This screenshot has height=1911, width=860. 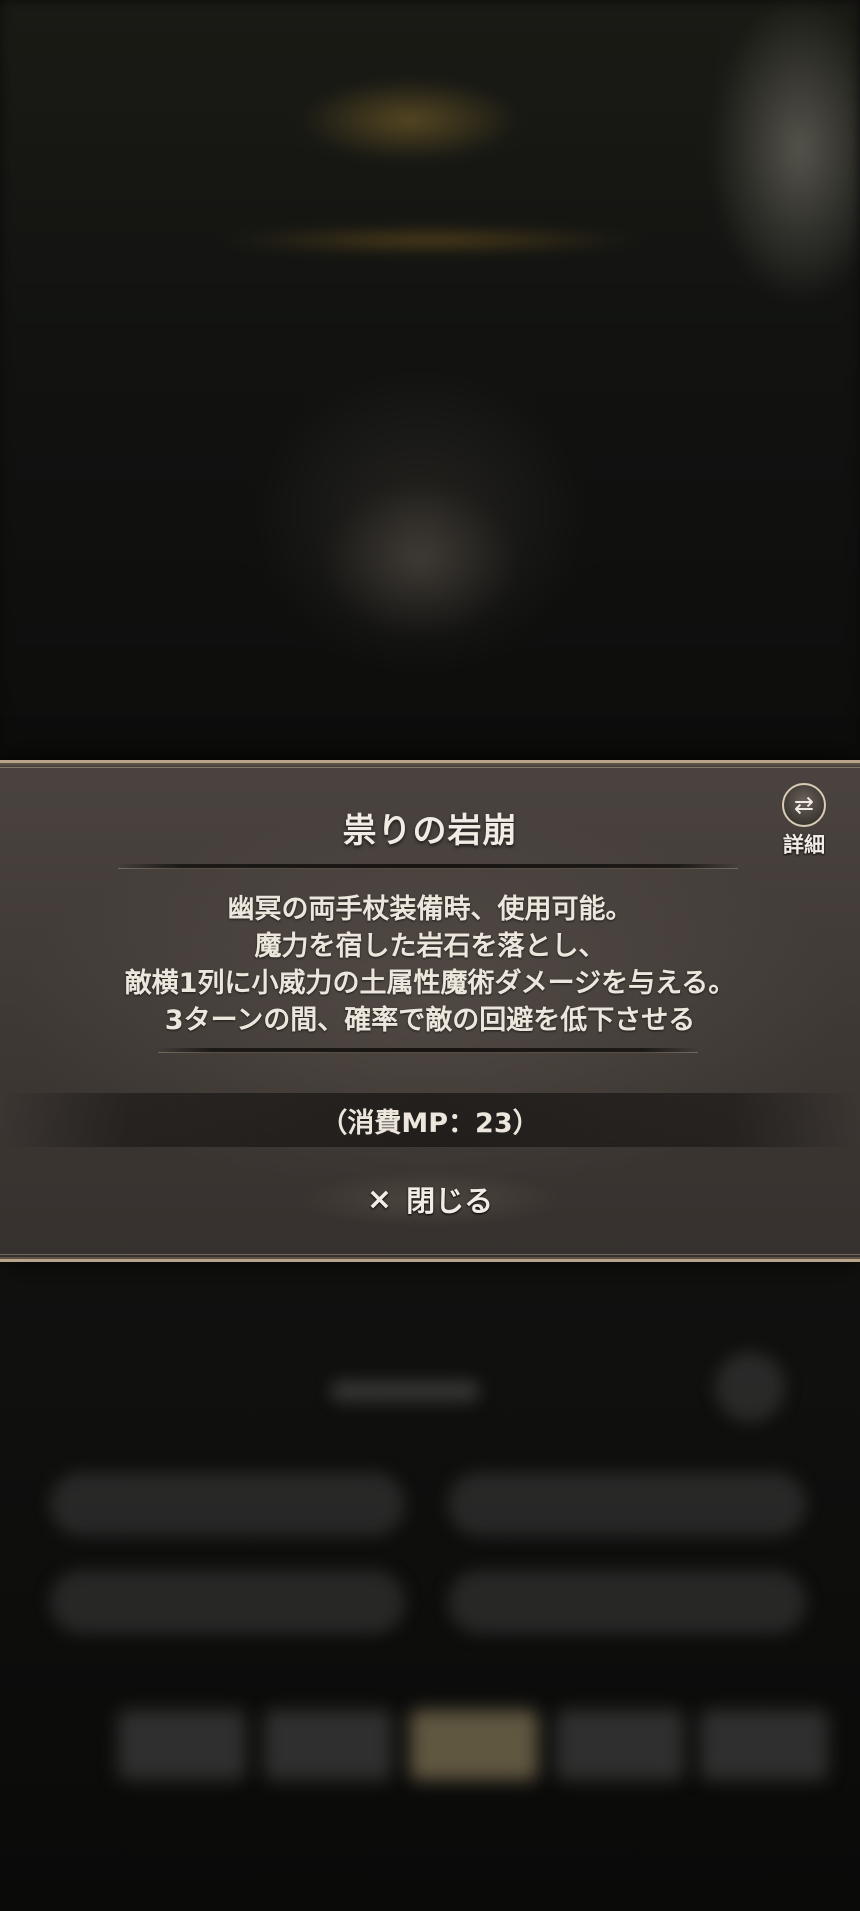 I want to click on description-line: 敵横1列に小威力の土属性魔術ダメージを与える。, so click(x=430, y=983).